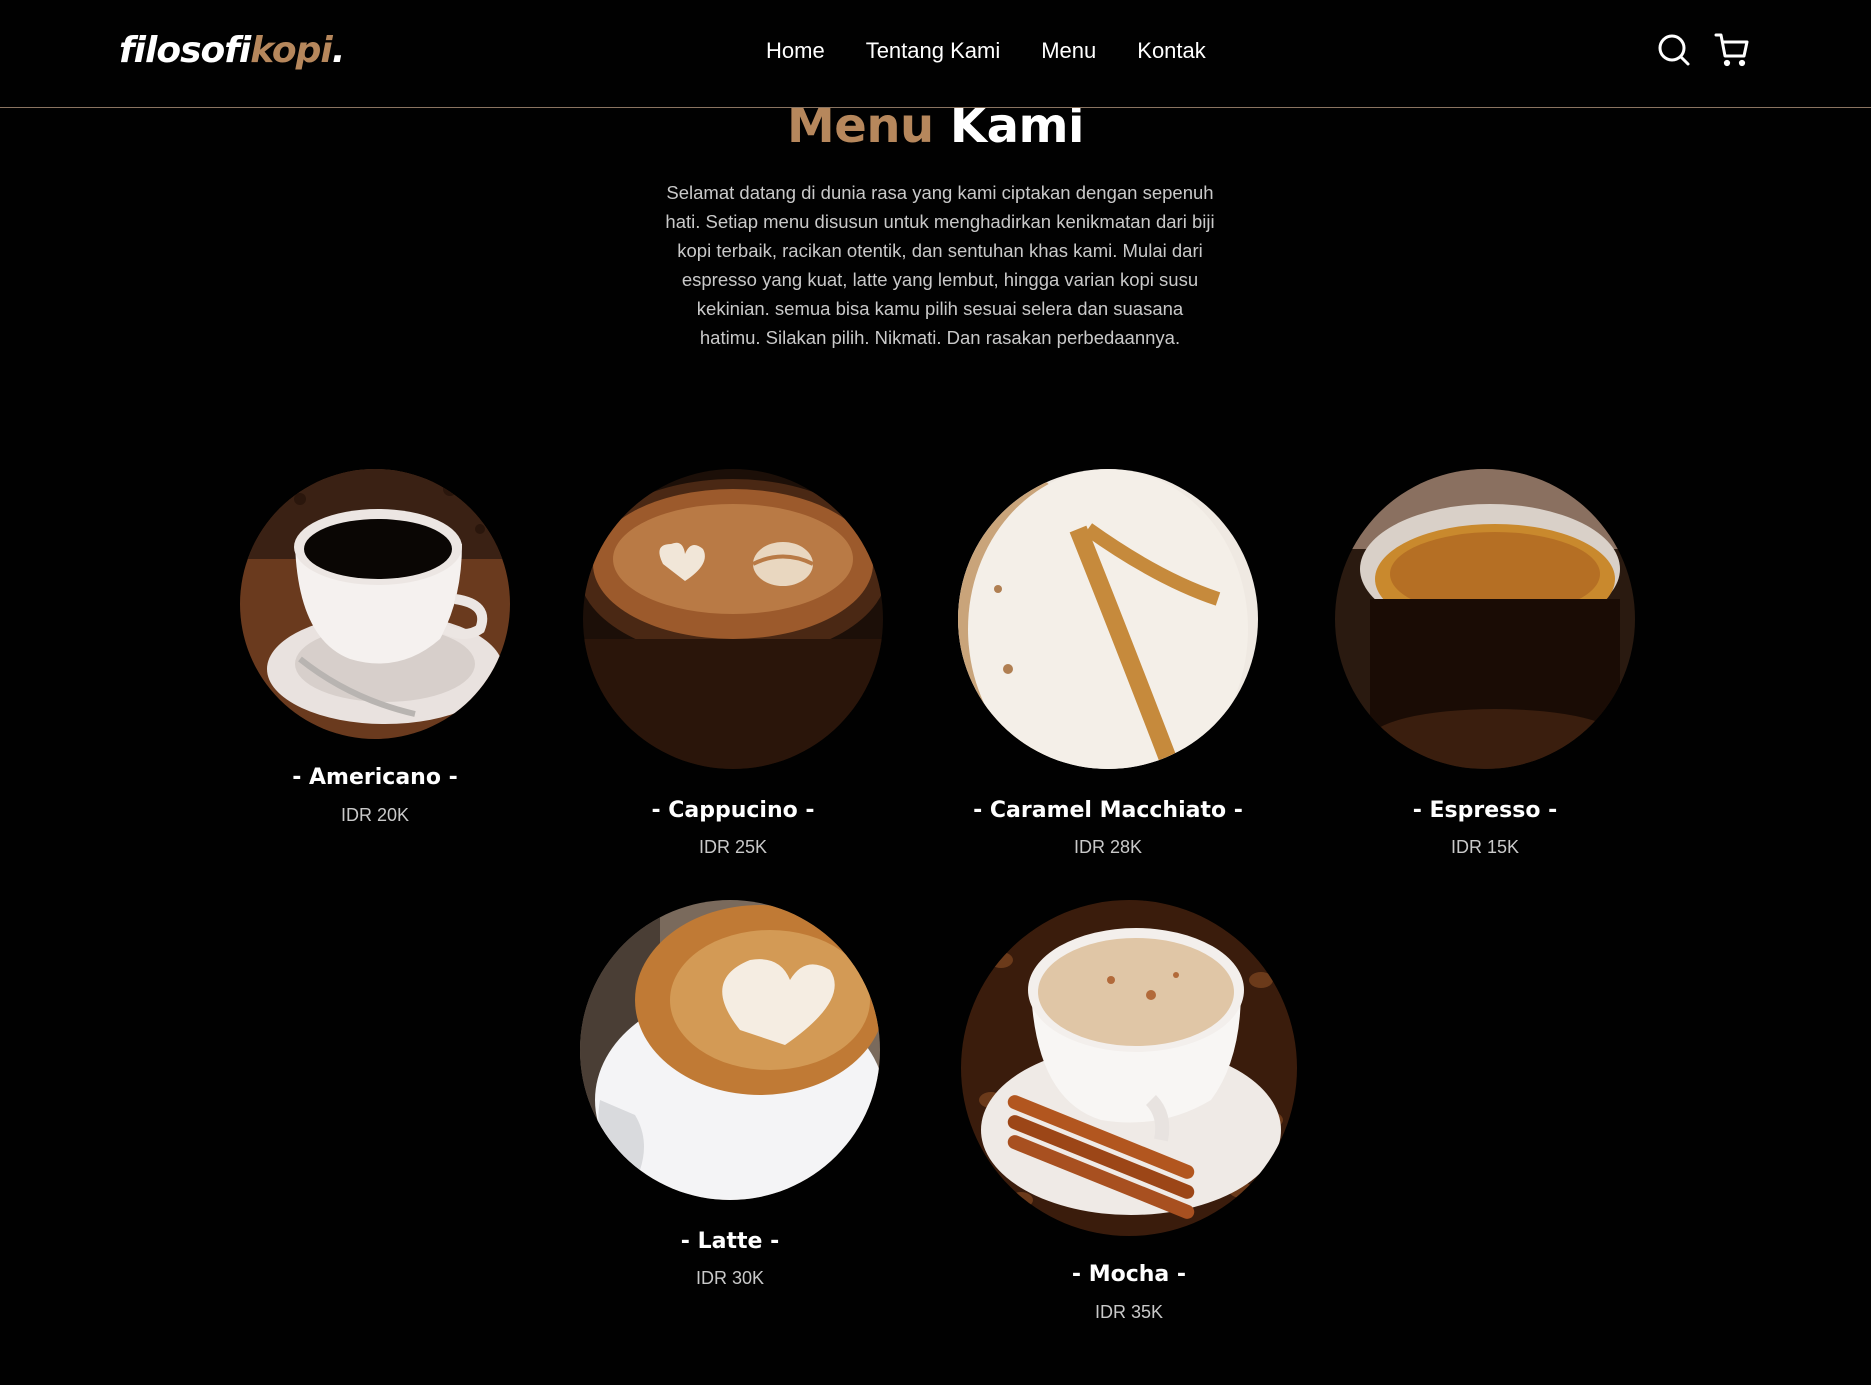 This screenshot has width=1871, height=1385. I want to click on menu-price-mocha: IDR 35K, so click(1129, 1312).